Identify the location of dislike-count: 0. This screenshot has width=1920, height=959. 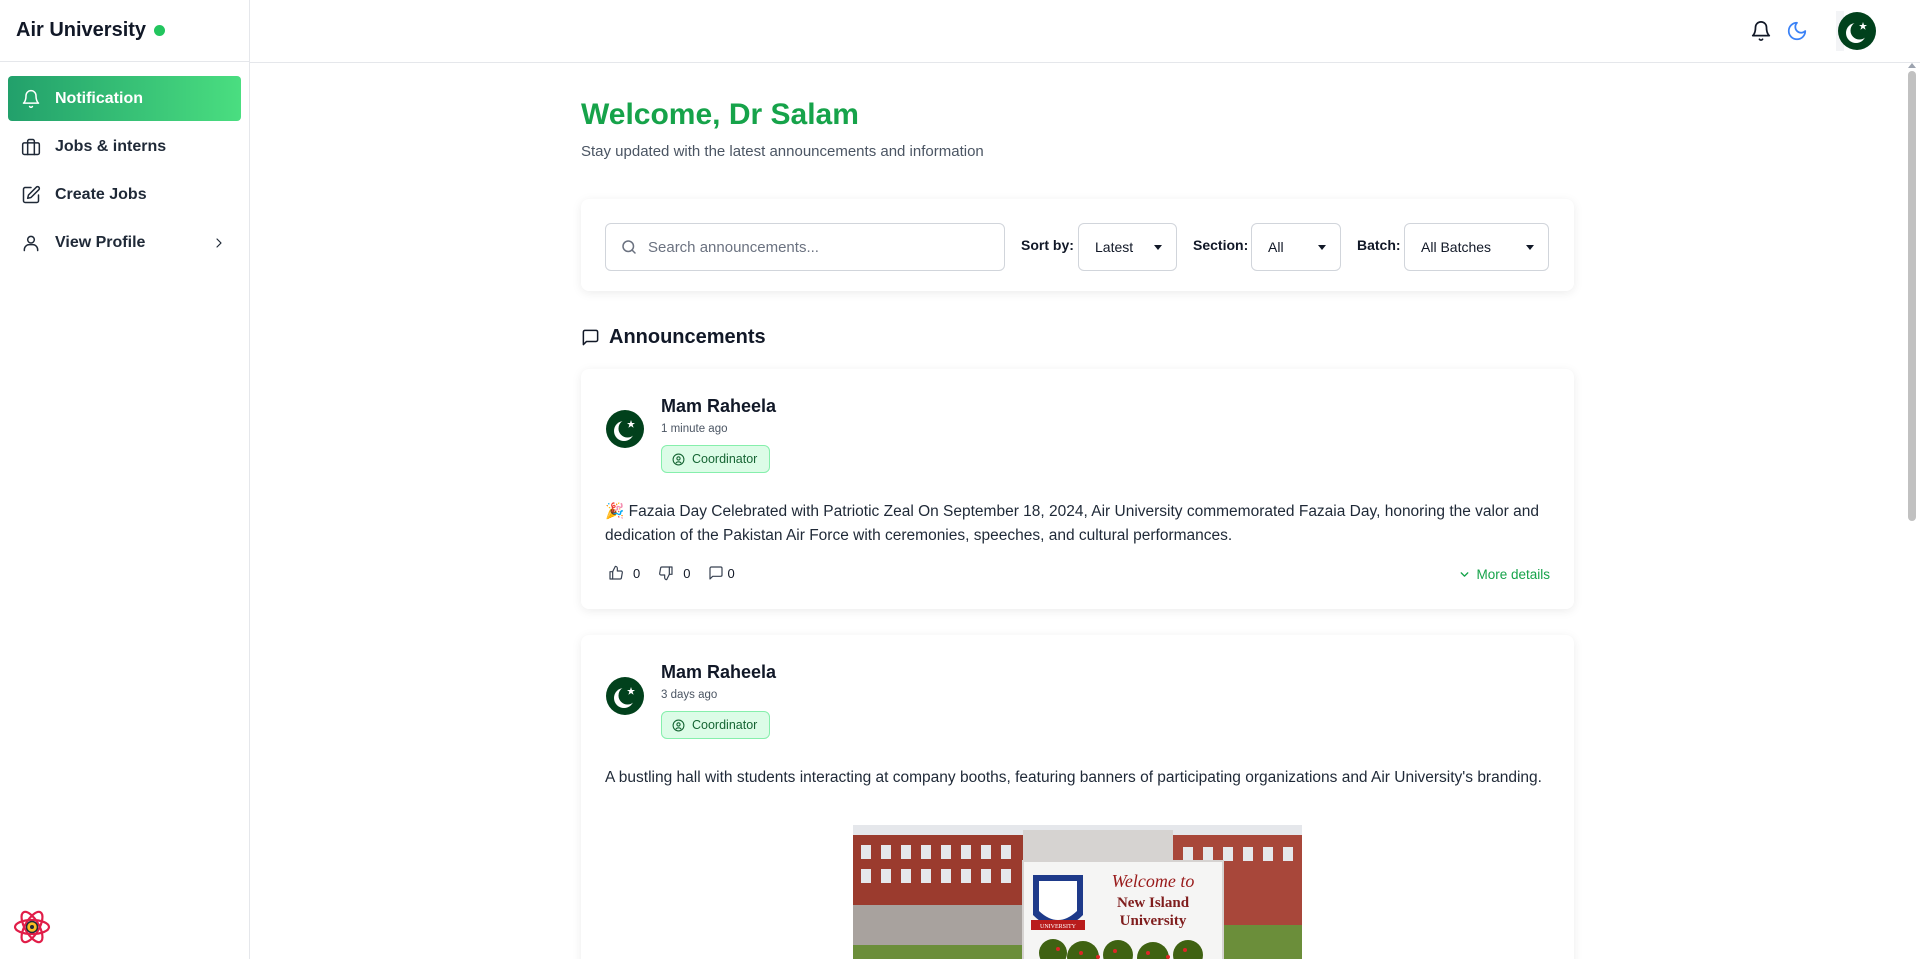
(687, 573).